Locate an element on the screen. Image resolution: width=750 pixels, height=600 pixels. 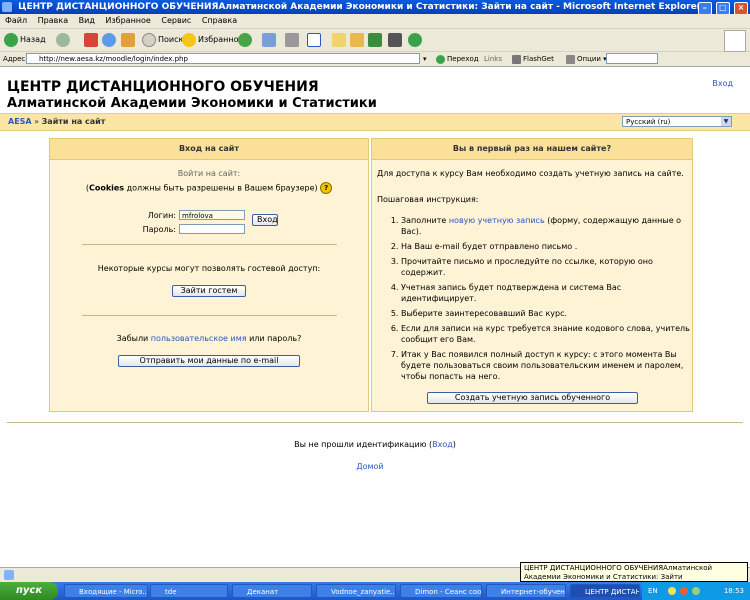
start-button: пуск is located at coordinates (29, 591).